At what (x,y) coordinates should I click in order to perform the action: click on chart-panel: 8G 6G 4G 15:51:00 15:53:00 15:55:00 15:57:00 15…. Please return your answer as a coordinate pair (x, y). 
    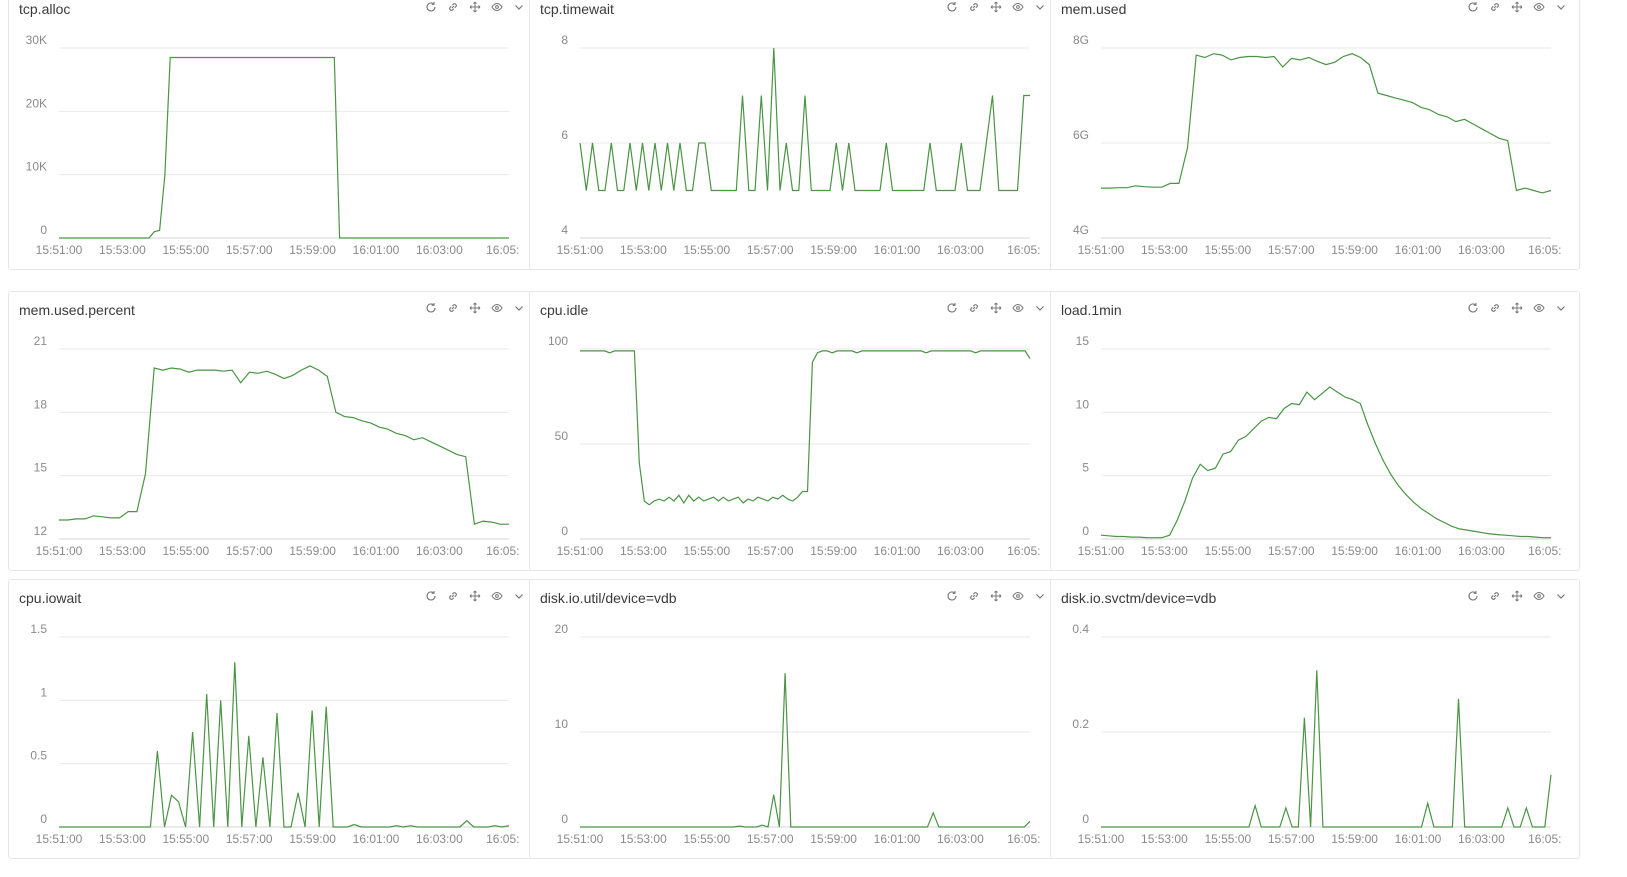
    Looking at the image, I should click on (1315, 135).